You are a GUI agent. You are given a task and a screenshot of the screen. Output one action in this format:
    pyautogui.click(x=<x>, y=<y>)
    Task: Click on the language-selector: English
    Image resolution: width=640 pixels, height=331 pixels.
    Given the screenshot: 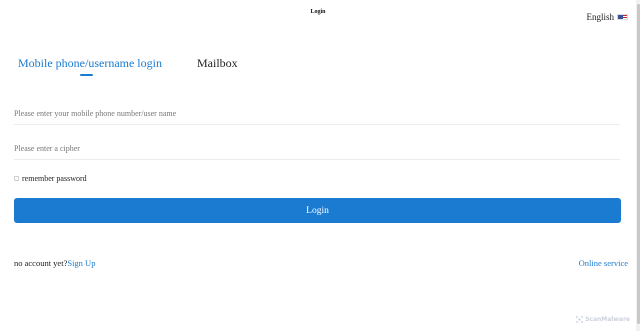 What is the action you would take?
    pyautogui.click(x=607, y=17)
    